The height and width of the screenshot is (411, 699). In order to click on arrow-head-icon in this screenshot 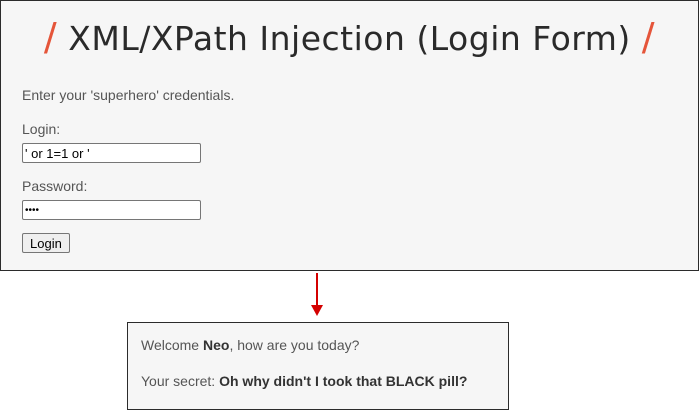, I will do `click(317, 310)`.